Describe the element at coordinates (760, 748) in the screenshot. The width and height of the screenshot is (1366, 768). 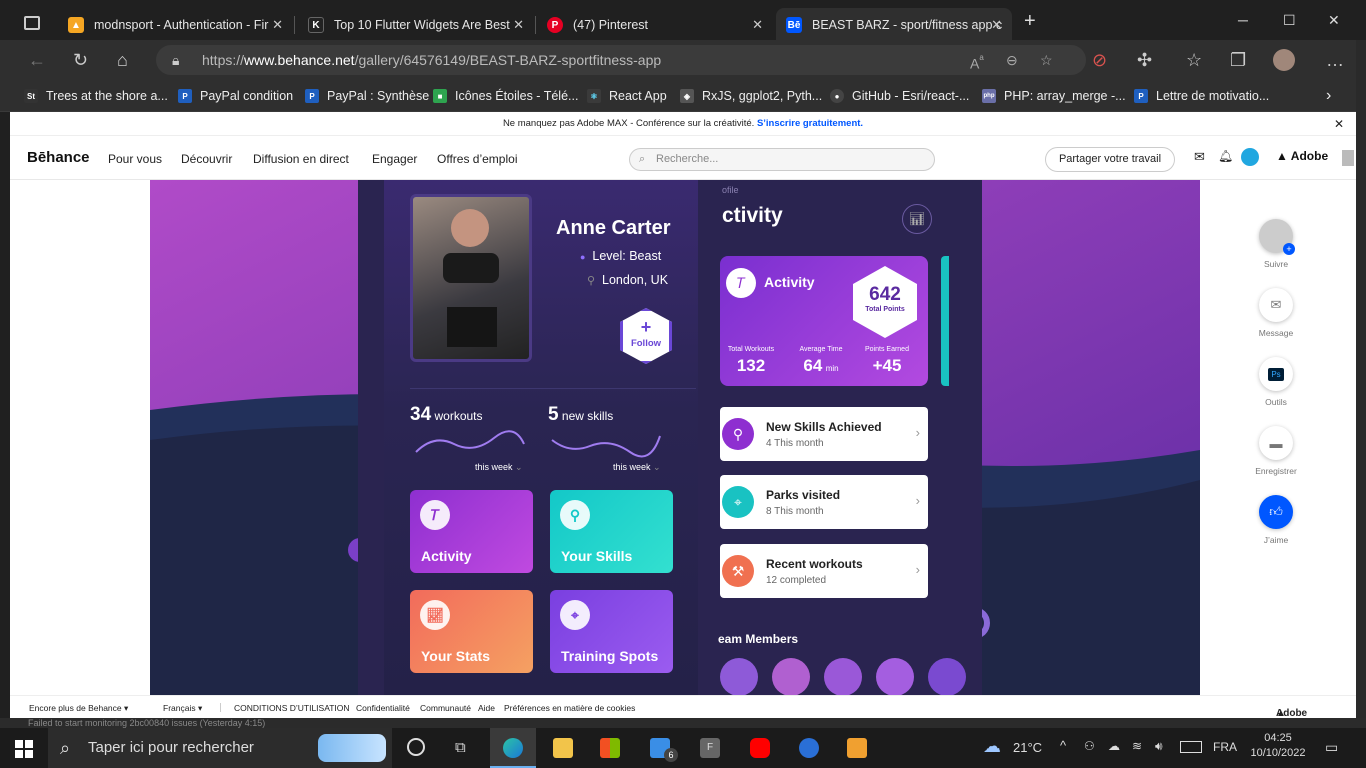
I see `youtube-icon` at that location.